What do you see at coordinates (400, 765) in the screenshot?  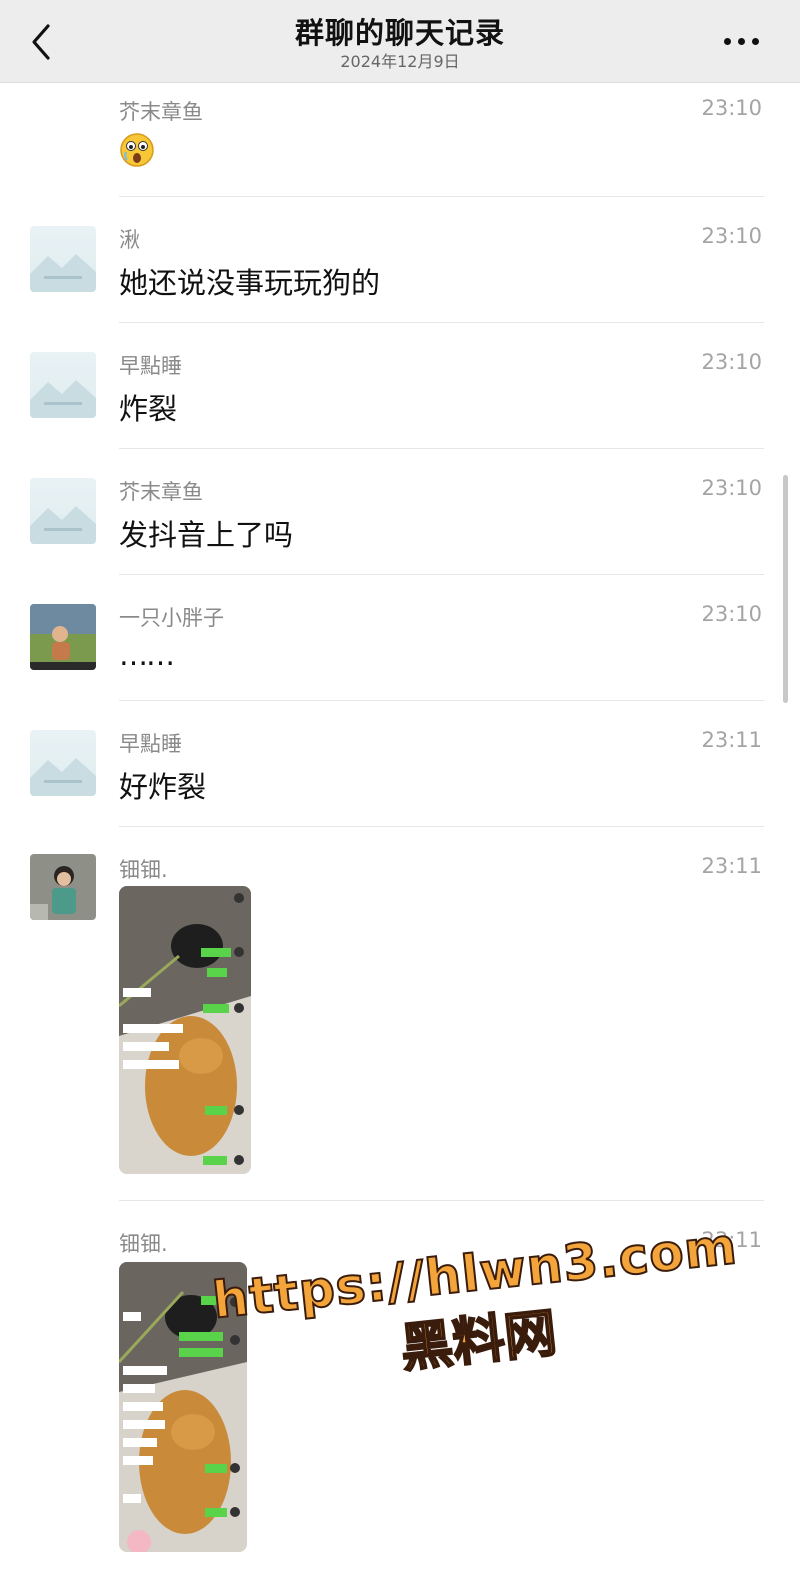 I see `chat-message: 早點睡 23:11 好炸裂` at bounding box center [400, 765].